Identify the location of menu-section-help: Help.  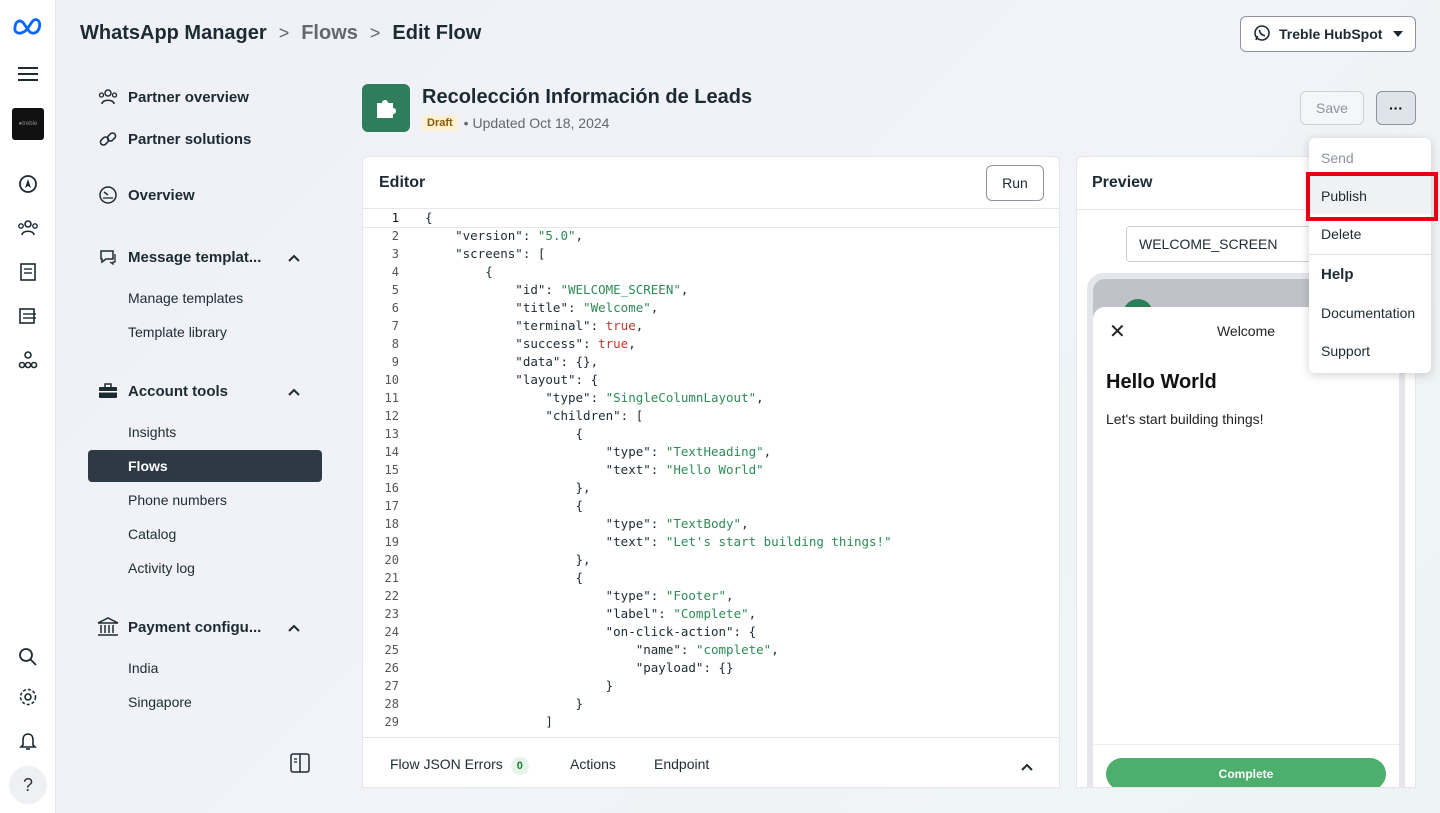
(1337, 274).